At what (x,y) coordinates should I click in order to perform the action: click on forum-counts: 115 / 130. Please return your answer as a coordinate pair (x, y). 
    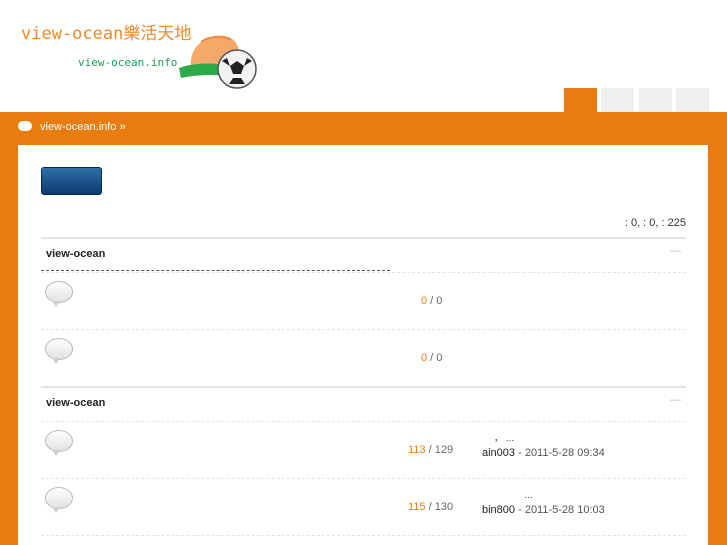
    Looking at the image, I should click on (431, 507).